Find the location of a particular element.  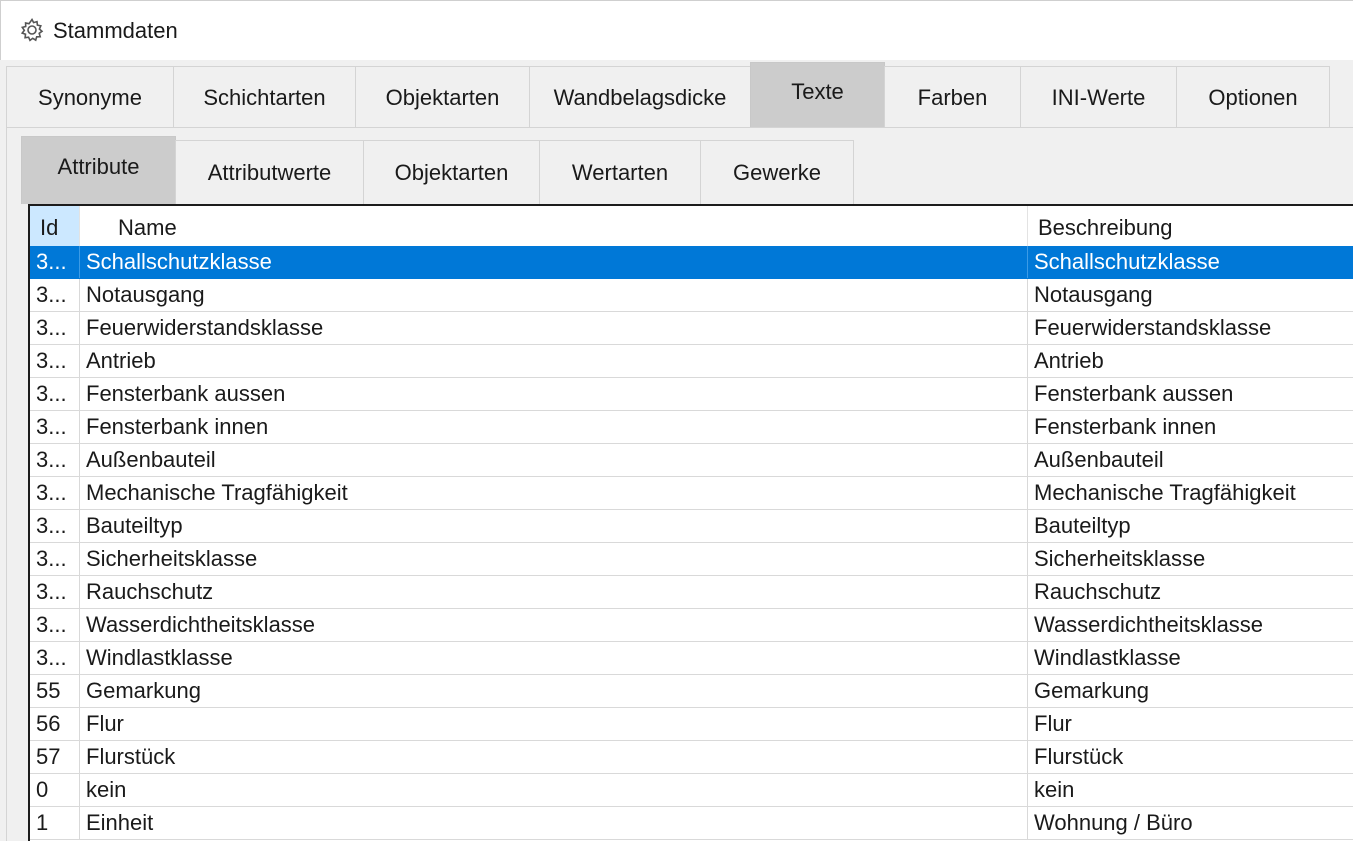

cell-name: Gemarkung is located at coordinates (554, 691).